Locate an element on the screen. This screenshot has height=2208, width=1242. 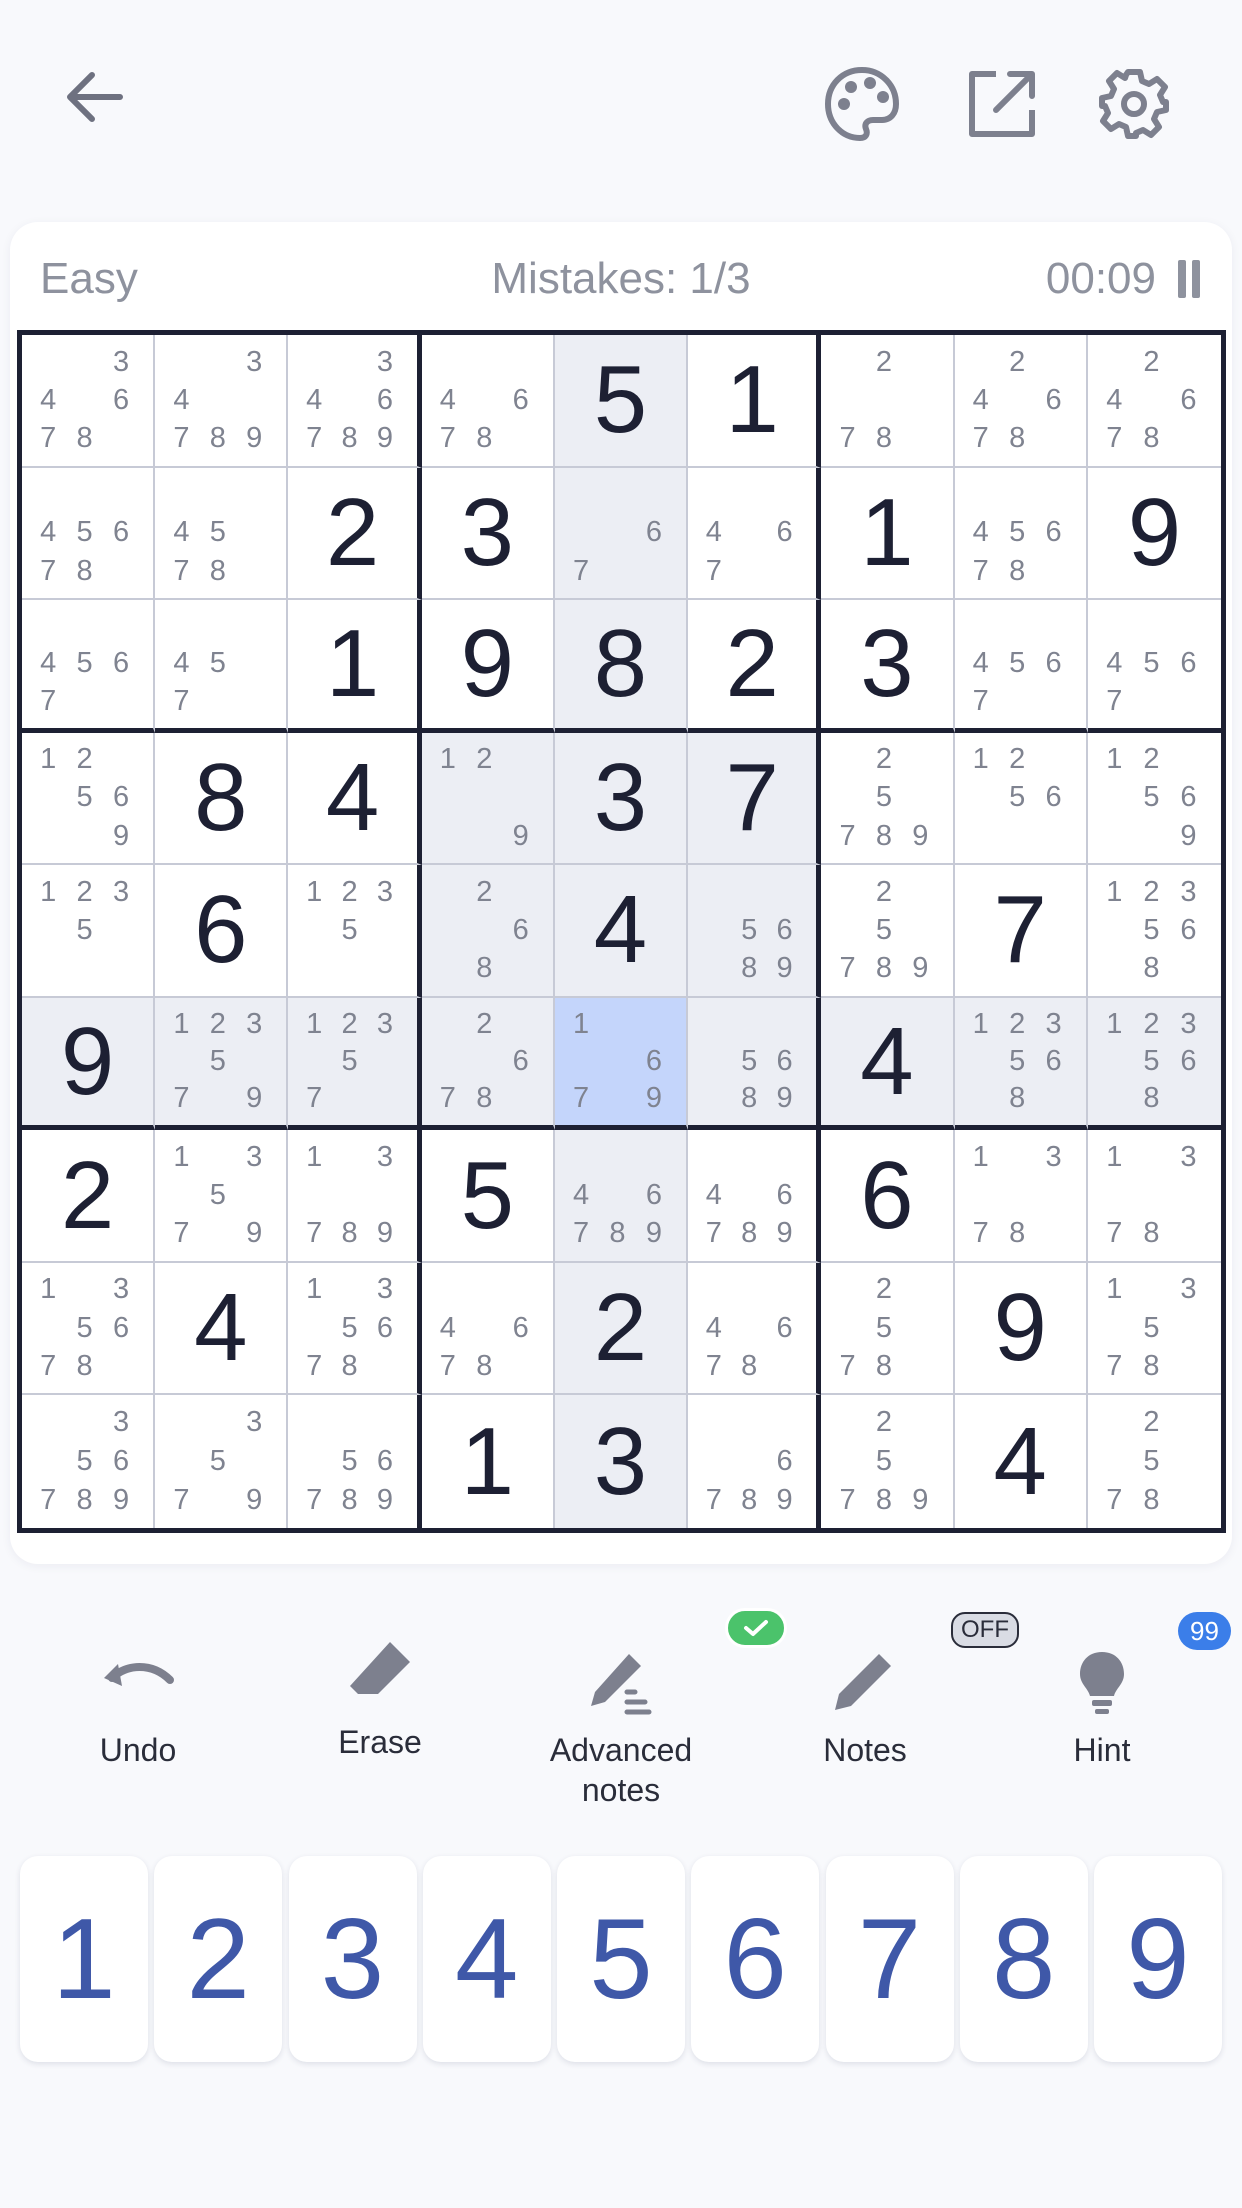
cell-r8c8: 9 is located at coordinates (1021, 1329).